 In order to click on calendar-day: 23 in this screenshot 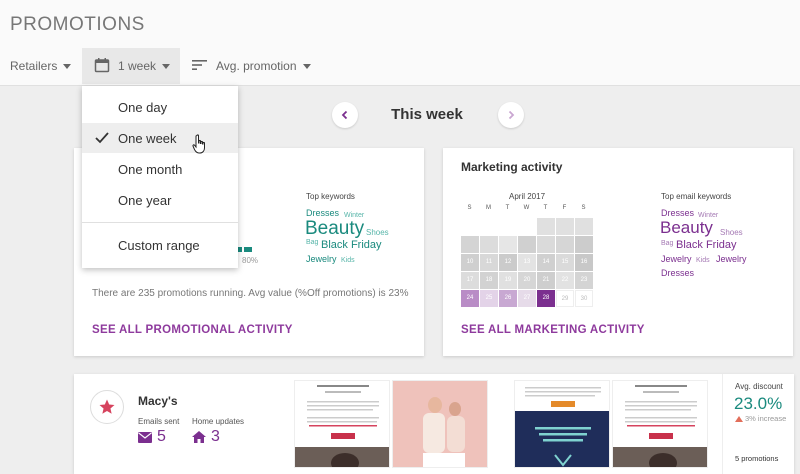, I will do `click(584, 280)`.